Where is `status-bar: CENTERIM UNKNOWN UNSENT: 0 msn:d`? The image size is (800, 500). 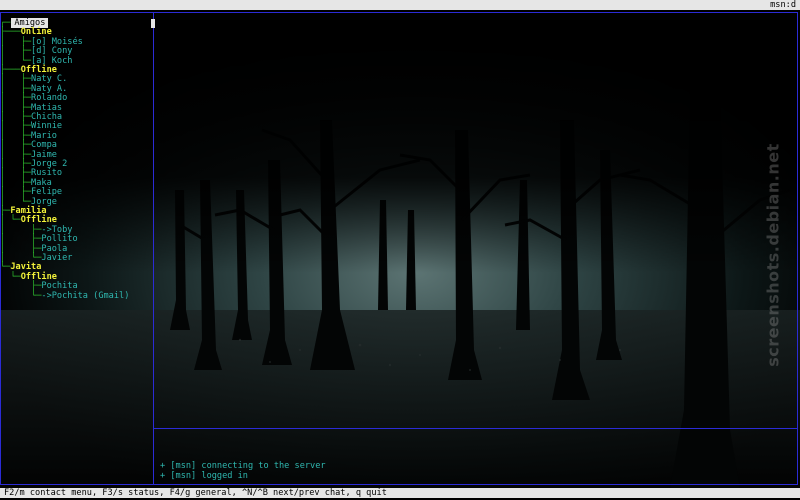
status-bar: CENTERIM UNKNOWN UNSENT: 0 msn:d is located at coordinates (400, 10).